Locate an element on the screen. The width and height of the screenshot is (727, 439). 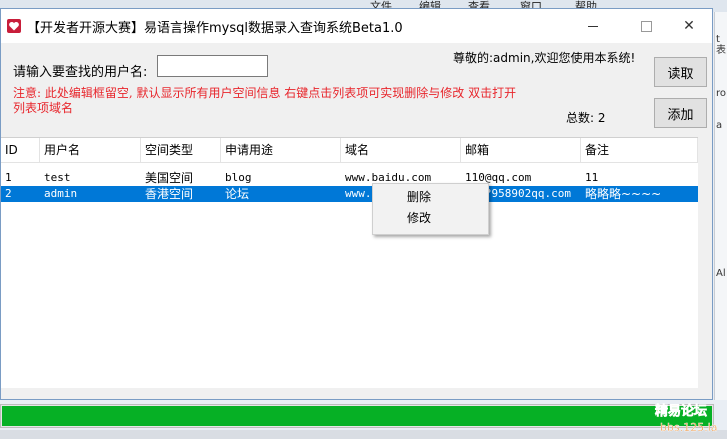
list-header: ID 用户名 空间类型 申请用途 域名 邮箱 备注 is located at coordinates (349, 150).